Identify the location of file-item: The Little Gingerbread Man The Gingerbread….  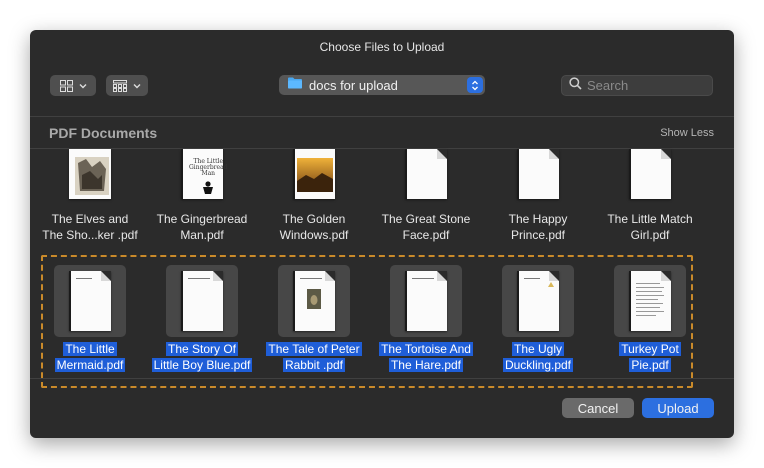
(202, 198).